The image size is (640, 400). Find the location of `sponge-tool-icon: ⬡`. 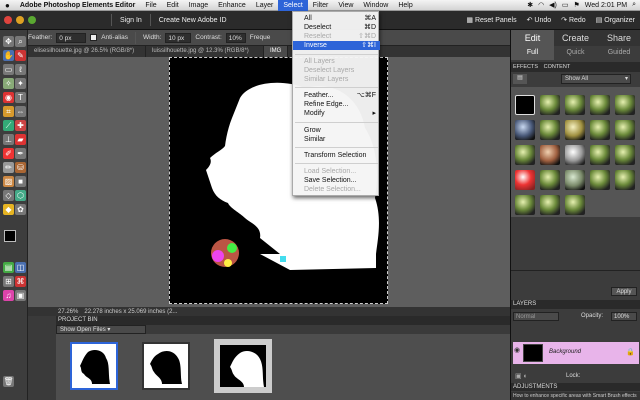

sponge-tool-icon: ⬡ is located at coordinates (20, 195).